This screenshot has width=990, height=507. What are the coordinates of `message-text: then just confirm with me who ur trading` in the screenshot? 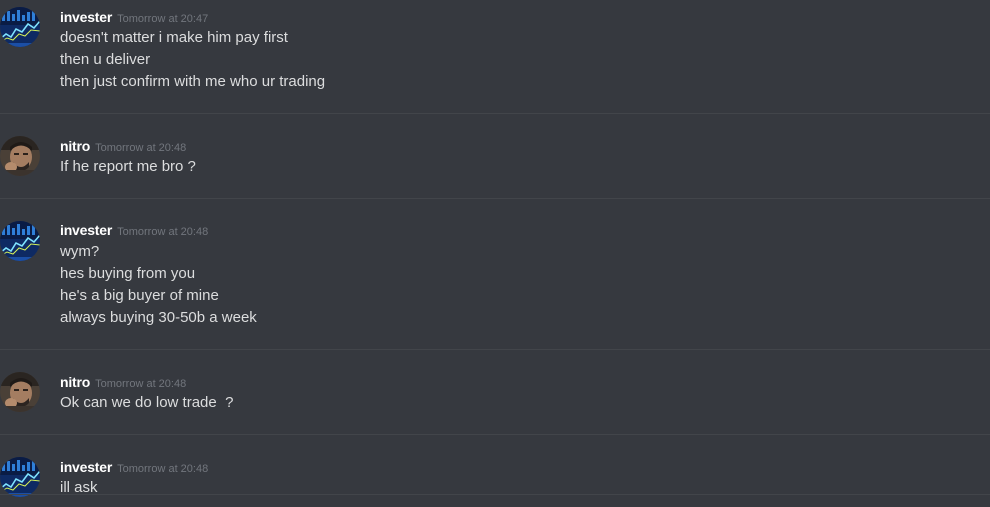 It's located at (193, 81).